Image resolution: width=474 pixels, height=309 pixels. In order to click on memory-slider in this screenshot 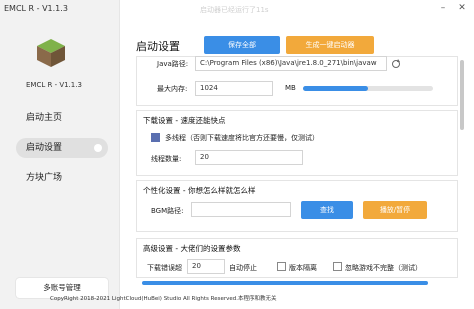, I will do `click(368, 88)`.